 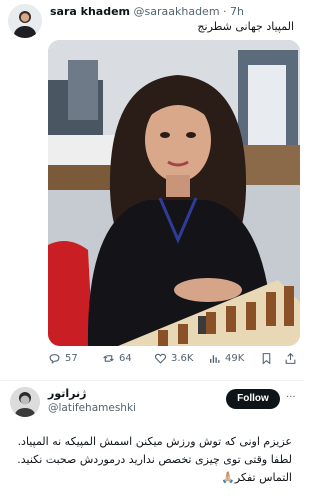 What do you see at coordinates (177, 11) in the screenshot?
I see `author-handle: @saraakhadem` at bounding box center [177, 11].